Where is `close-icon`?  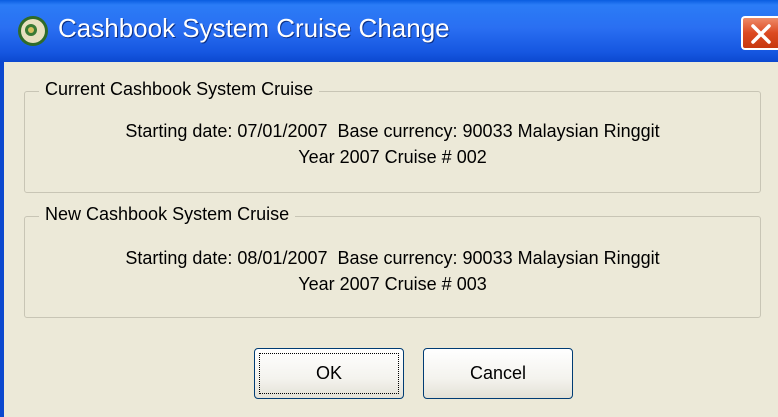 close-icon is located at coordinates (761, 34).